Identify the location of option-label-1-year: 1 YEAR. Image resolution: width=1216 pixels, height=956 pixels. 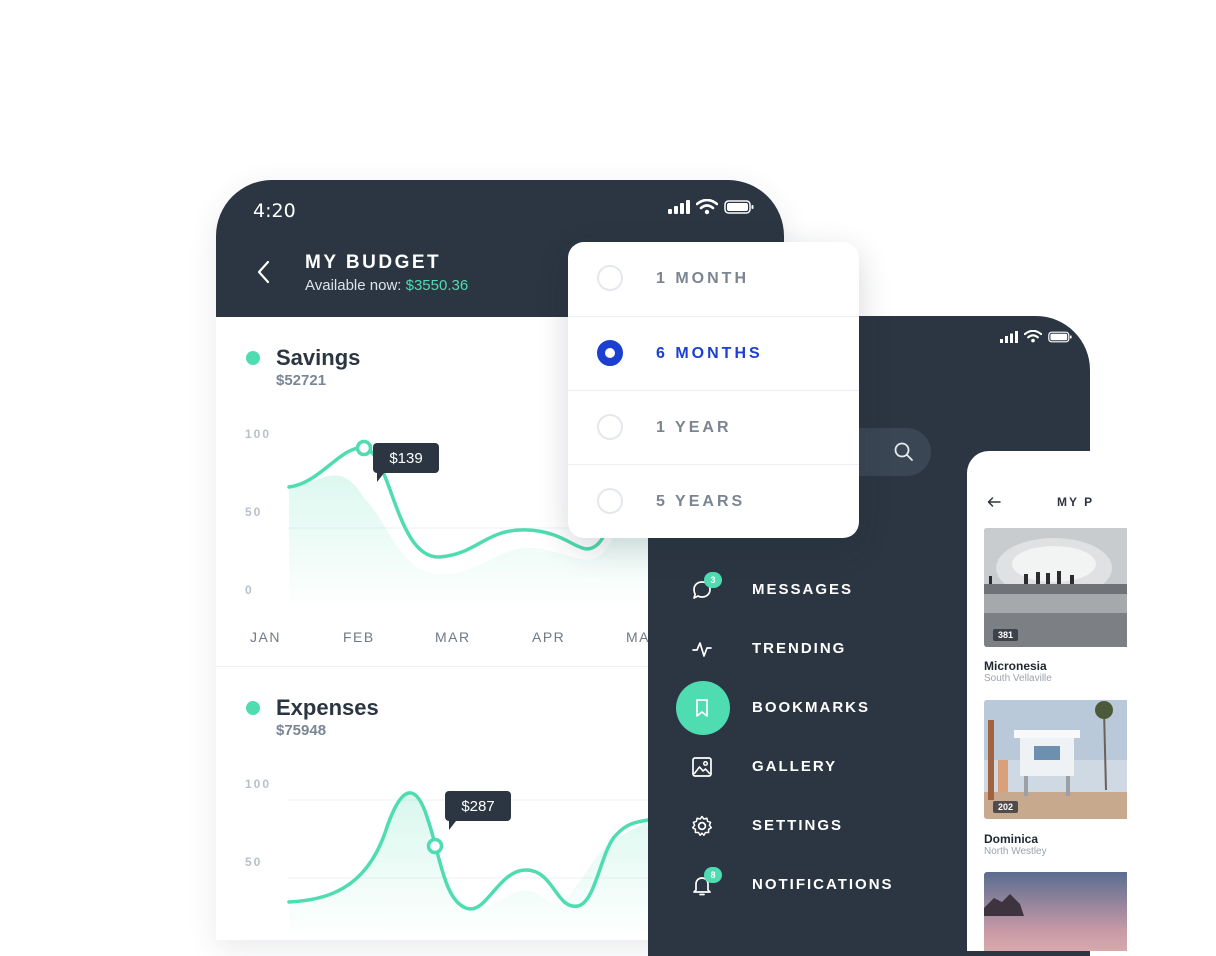
(694, 427).